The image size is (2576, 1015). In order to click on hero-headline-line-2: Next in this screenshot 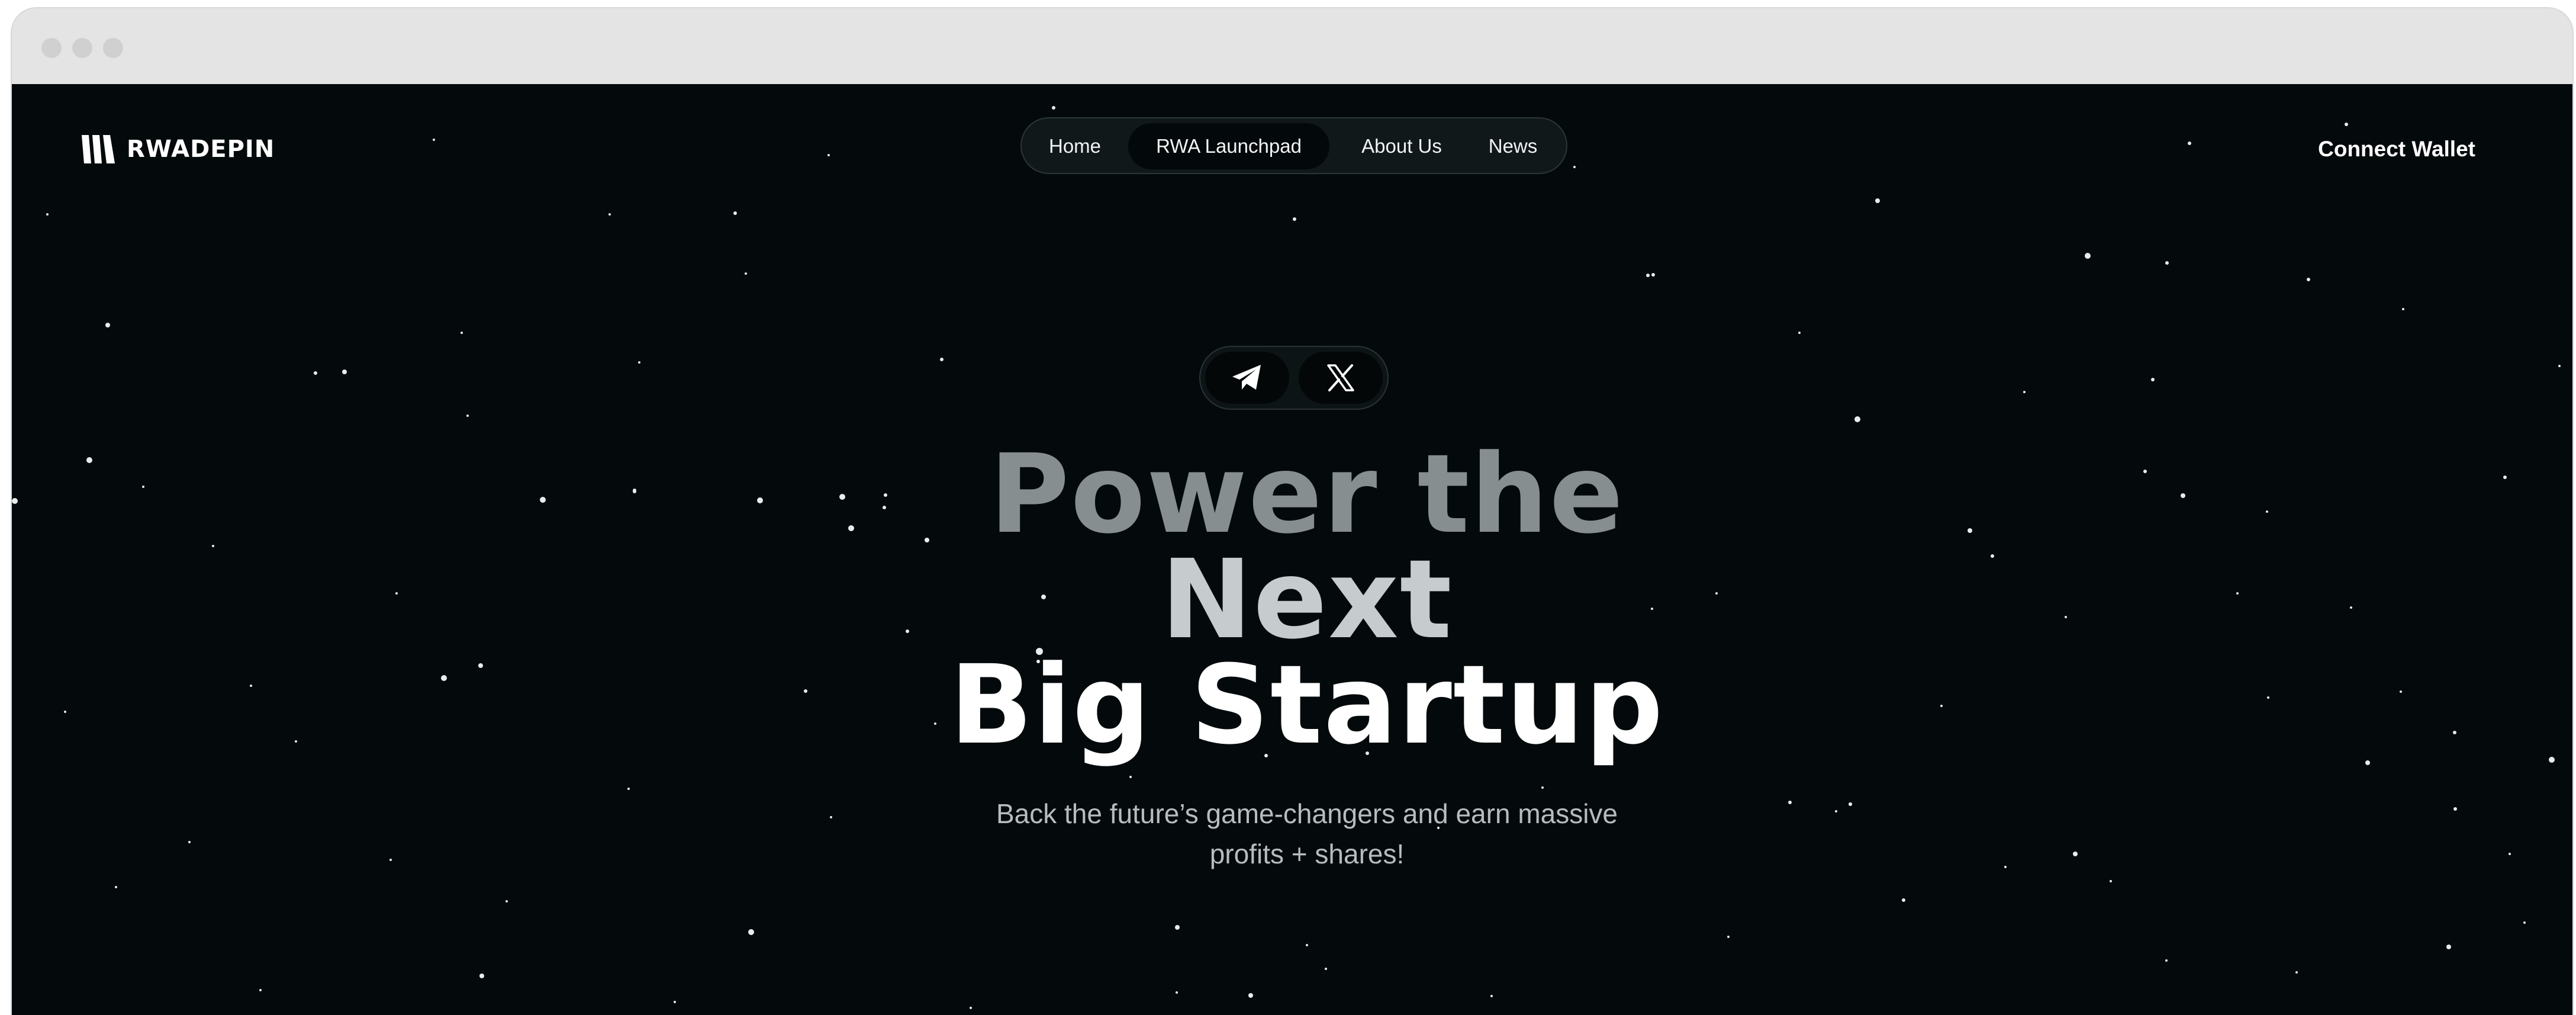, I will do `click(1307, 600)`.